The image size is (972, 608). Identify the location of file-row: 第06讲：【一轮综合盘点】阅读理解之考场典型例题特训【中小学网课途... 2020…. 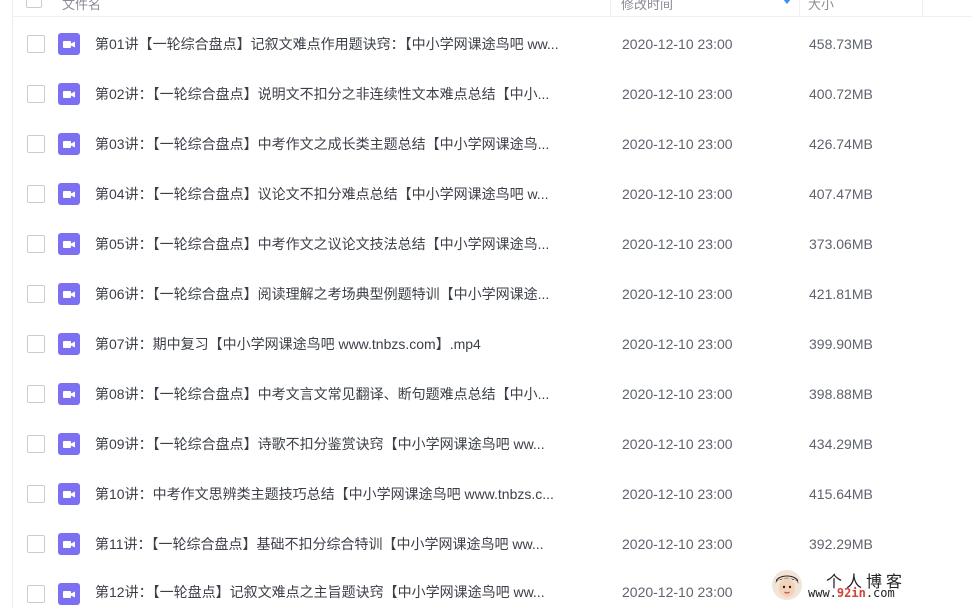
(492, 294).